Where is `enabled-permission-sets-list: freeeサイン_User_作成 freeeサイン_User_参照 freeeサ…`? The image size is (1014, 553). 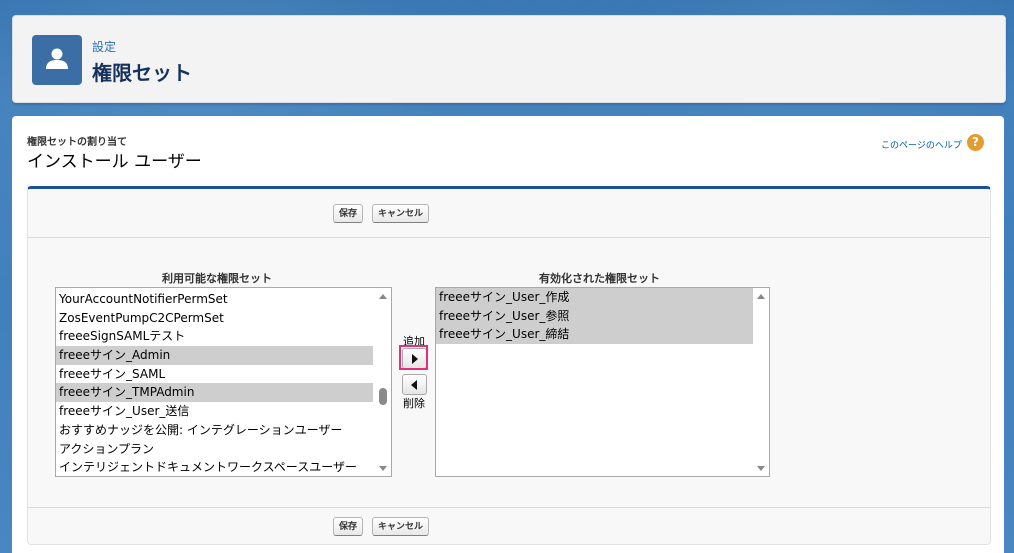 enabled-permission-sets-list: freeeサイン_User_作成 freeeサイン_User_参照 freeeサ… is located at coordinates (602, 382).